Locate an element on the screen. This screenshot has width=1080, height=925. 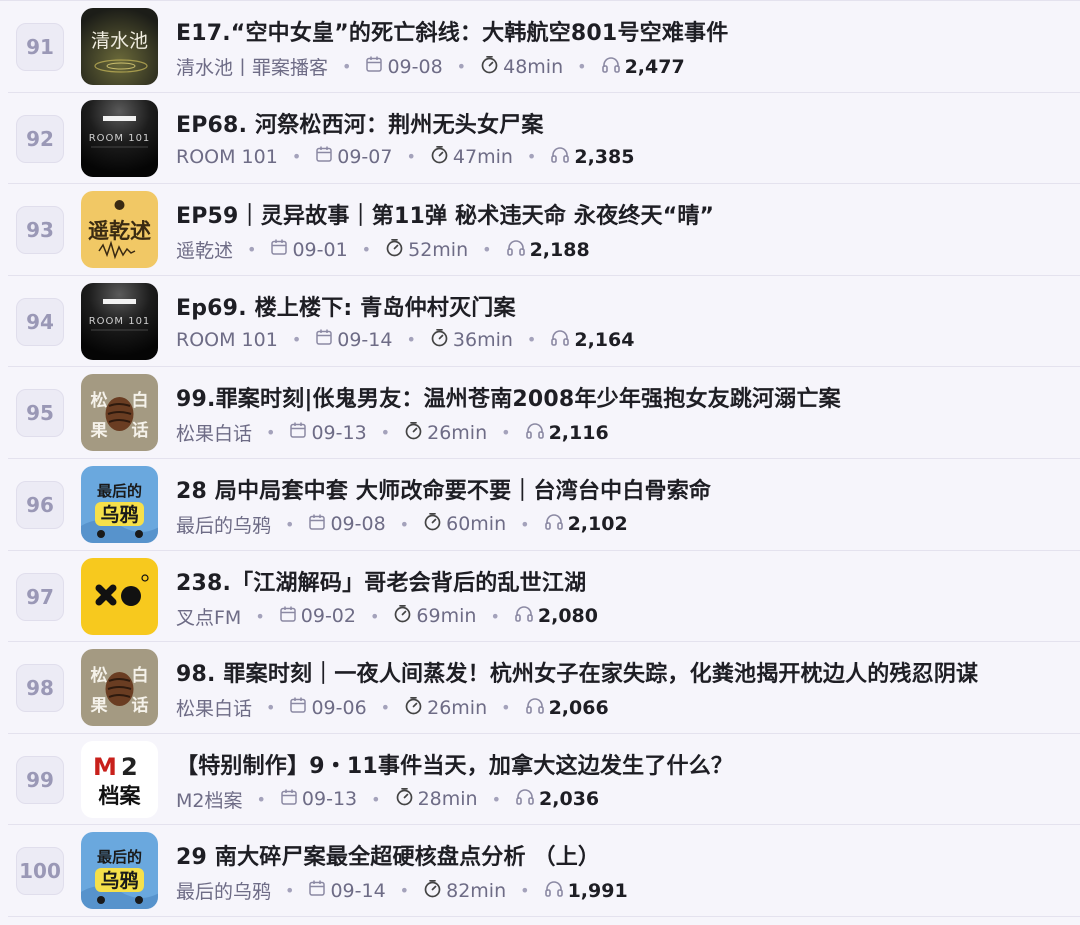
publish-date: 09-07 is located at coordinates (365, 156).